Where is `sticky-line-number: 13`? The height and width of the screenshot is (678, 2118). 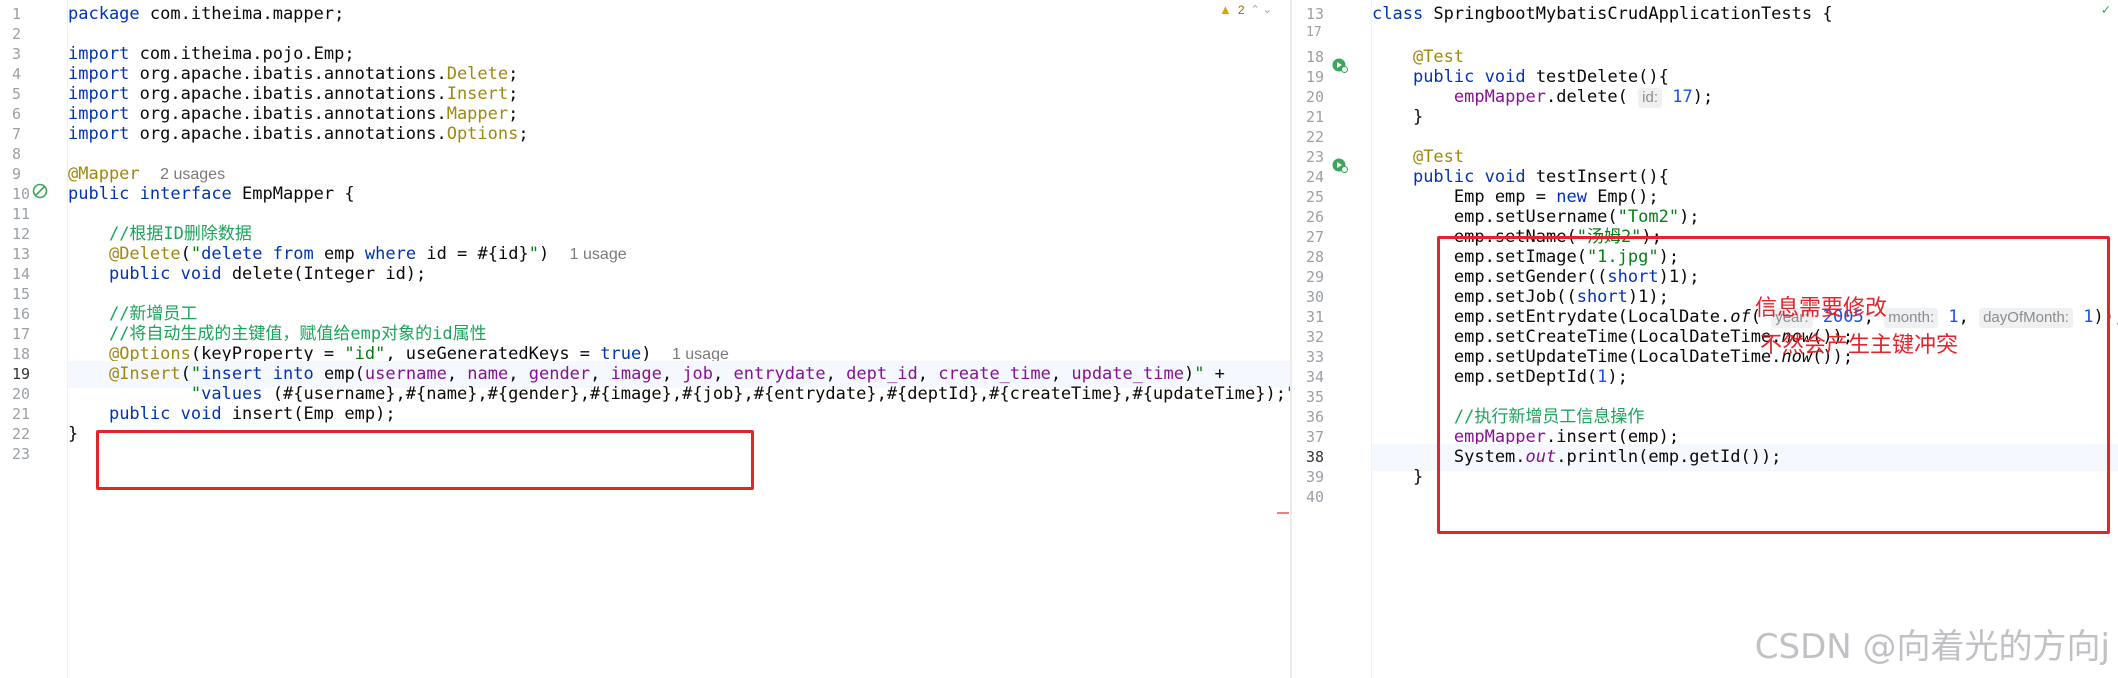
sticky-line-number: 13 is located at coordinates (1315, 14).